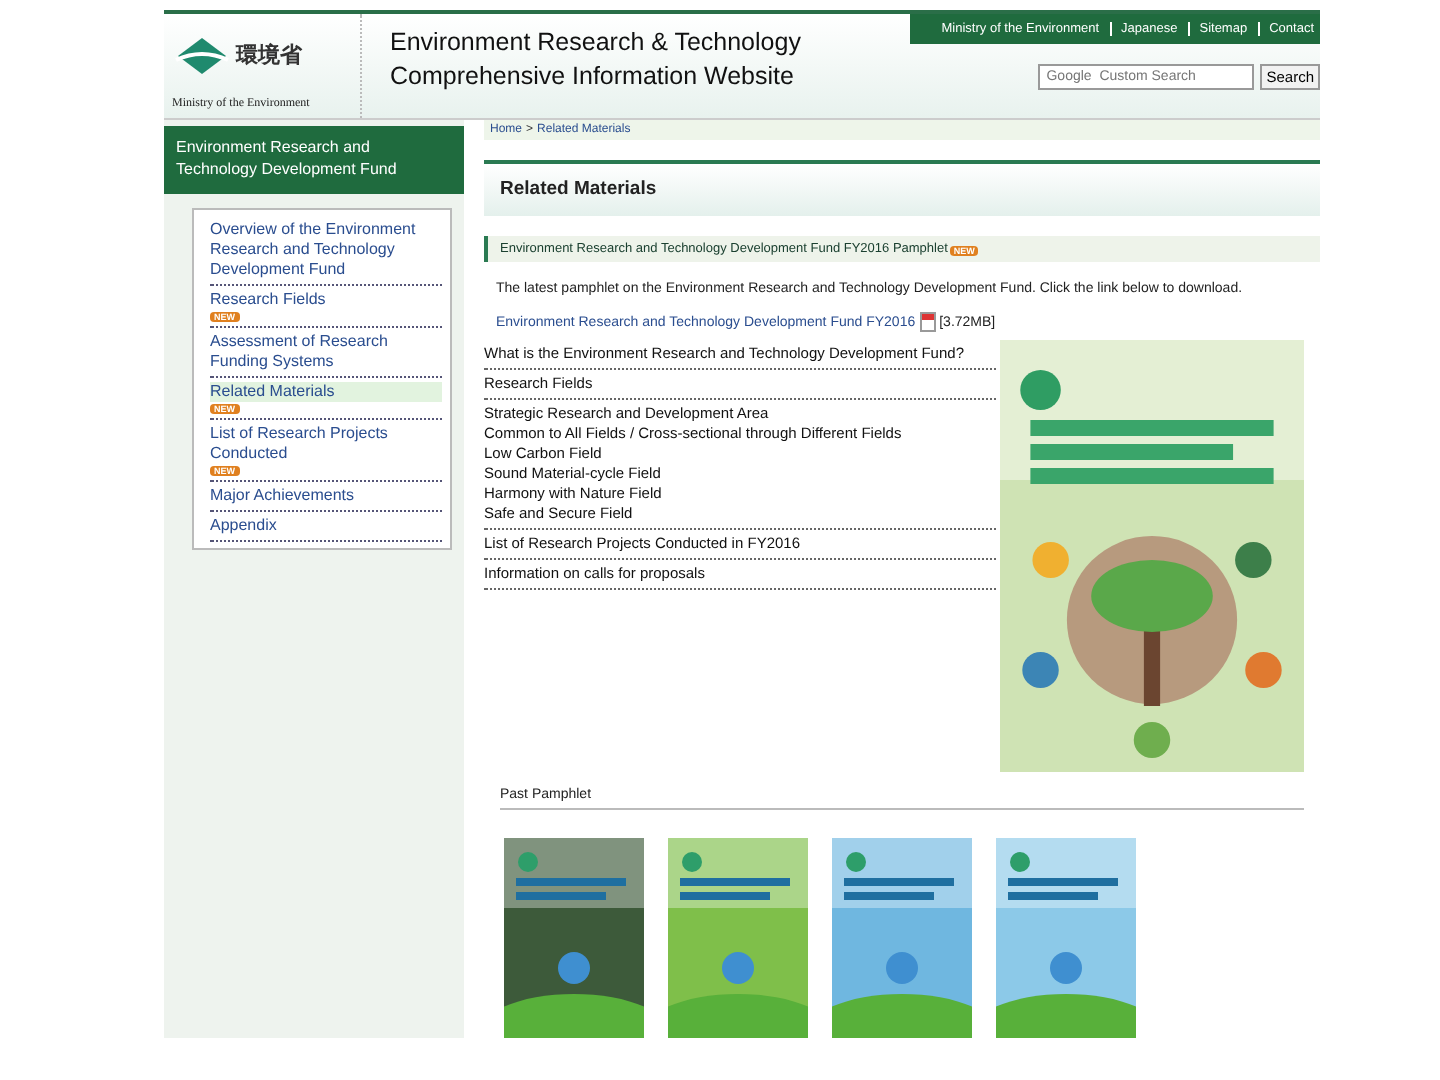 This screenshot has width=1440, height=1080. What do you see at coordinates (269, 55) in the screenshot?
I see `logo-text: 環境省` at bounding box center [269, 55].